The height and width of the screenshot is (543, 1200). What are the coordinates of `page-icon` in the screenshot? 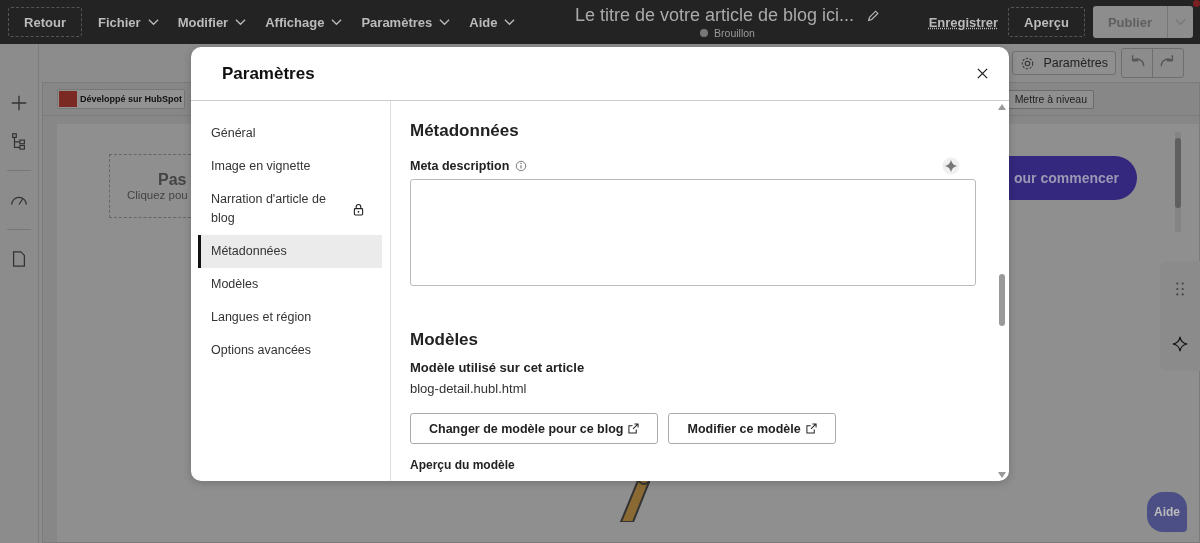 It's located at (19, 259).